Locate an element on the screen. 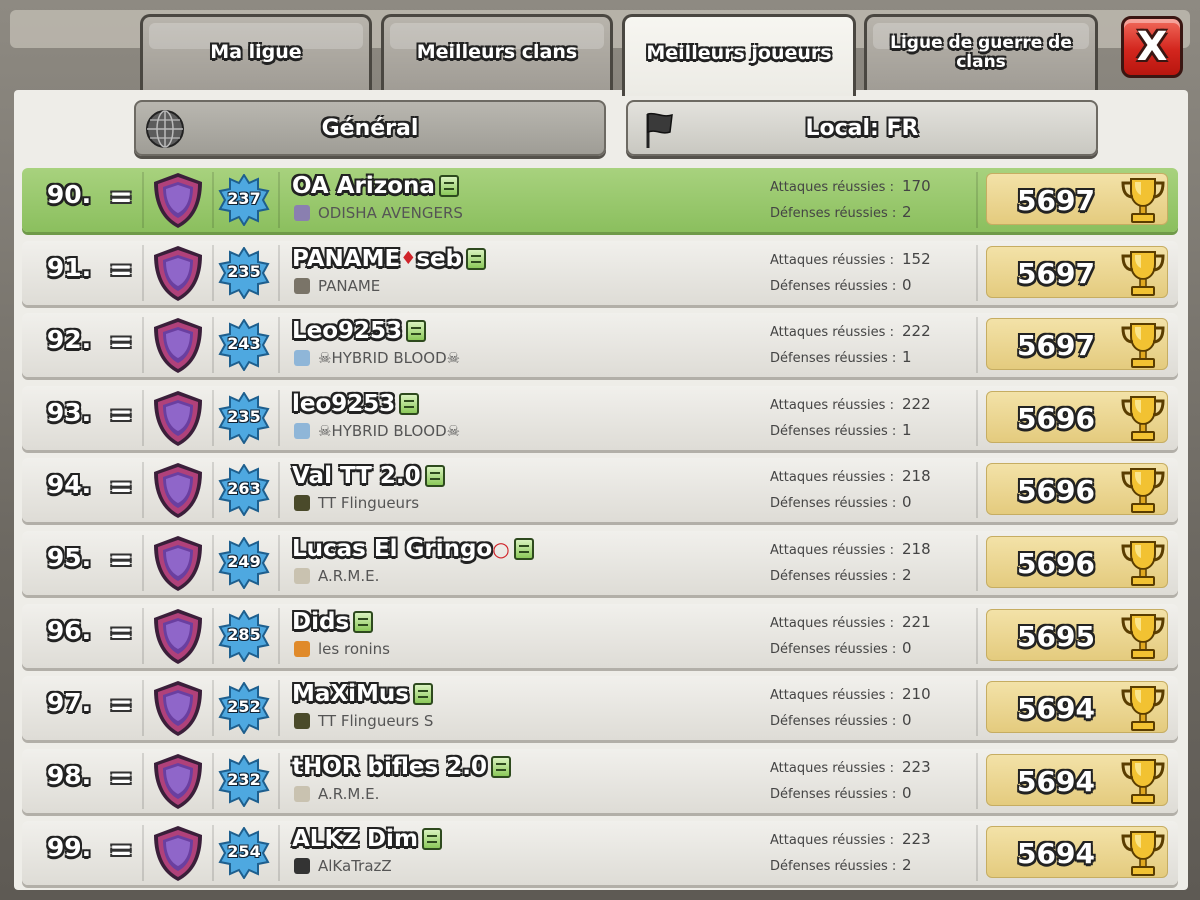 This screenshot has height=900, width=1200. clan-name: TT Flingueurs S is located at coordinates (376, 721).